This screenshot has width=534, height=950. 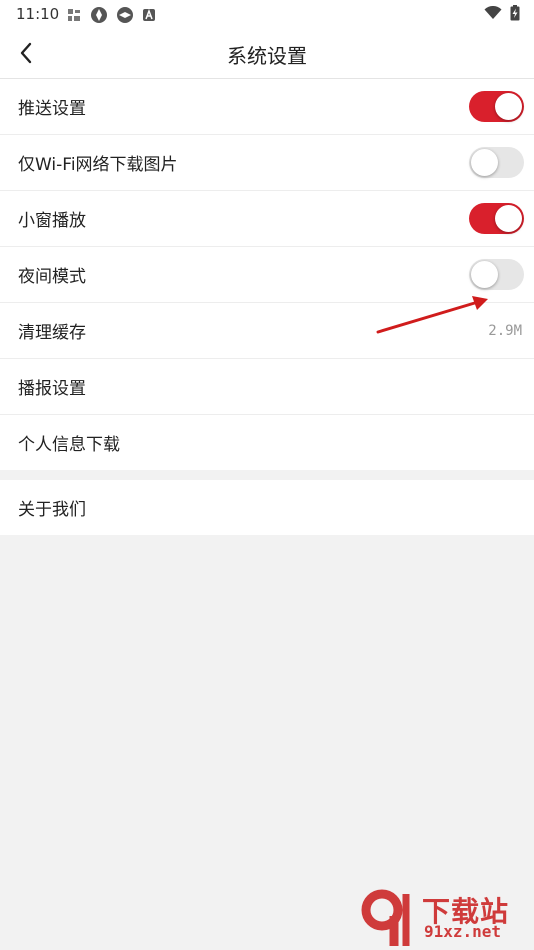 What do you see at coordinates (52, 221) in the screenshot?
I see `mini-window-label: 小窗播放` at bounding box center [52, 221].